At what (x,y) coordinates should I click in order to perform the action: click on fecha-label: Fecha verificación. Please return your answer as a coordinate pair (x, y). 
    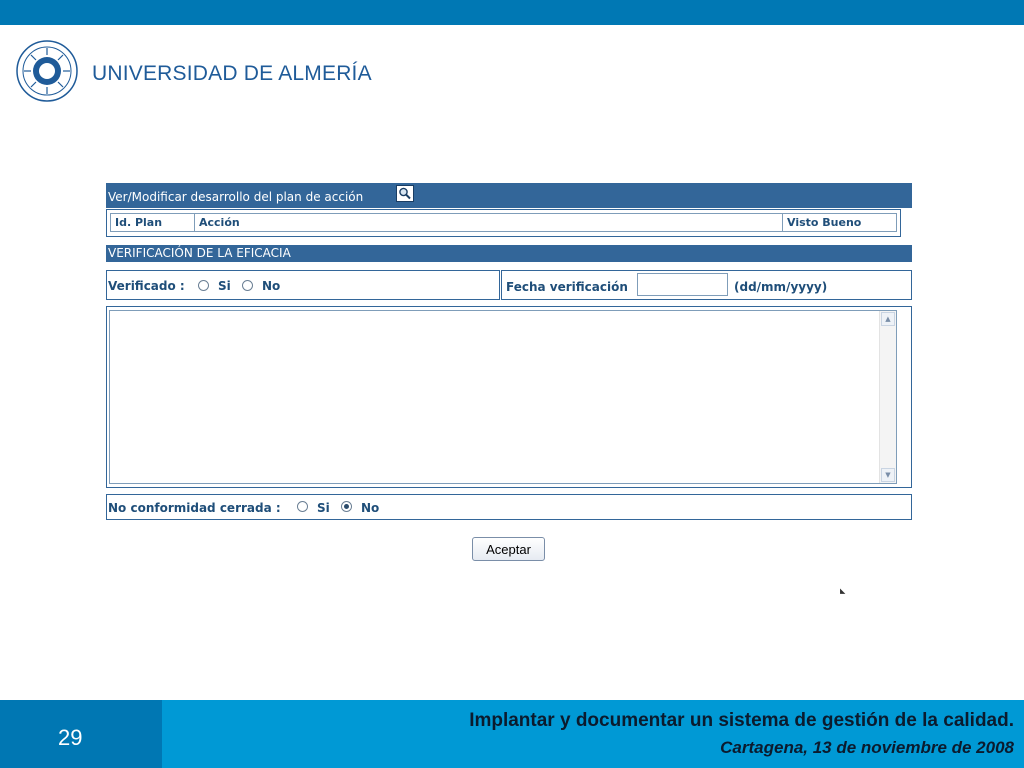
    Looking at the image, I should click on (567, 287).